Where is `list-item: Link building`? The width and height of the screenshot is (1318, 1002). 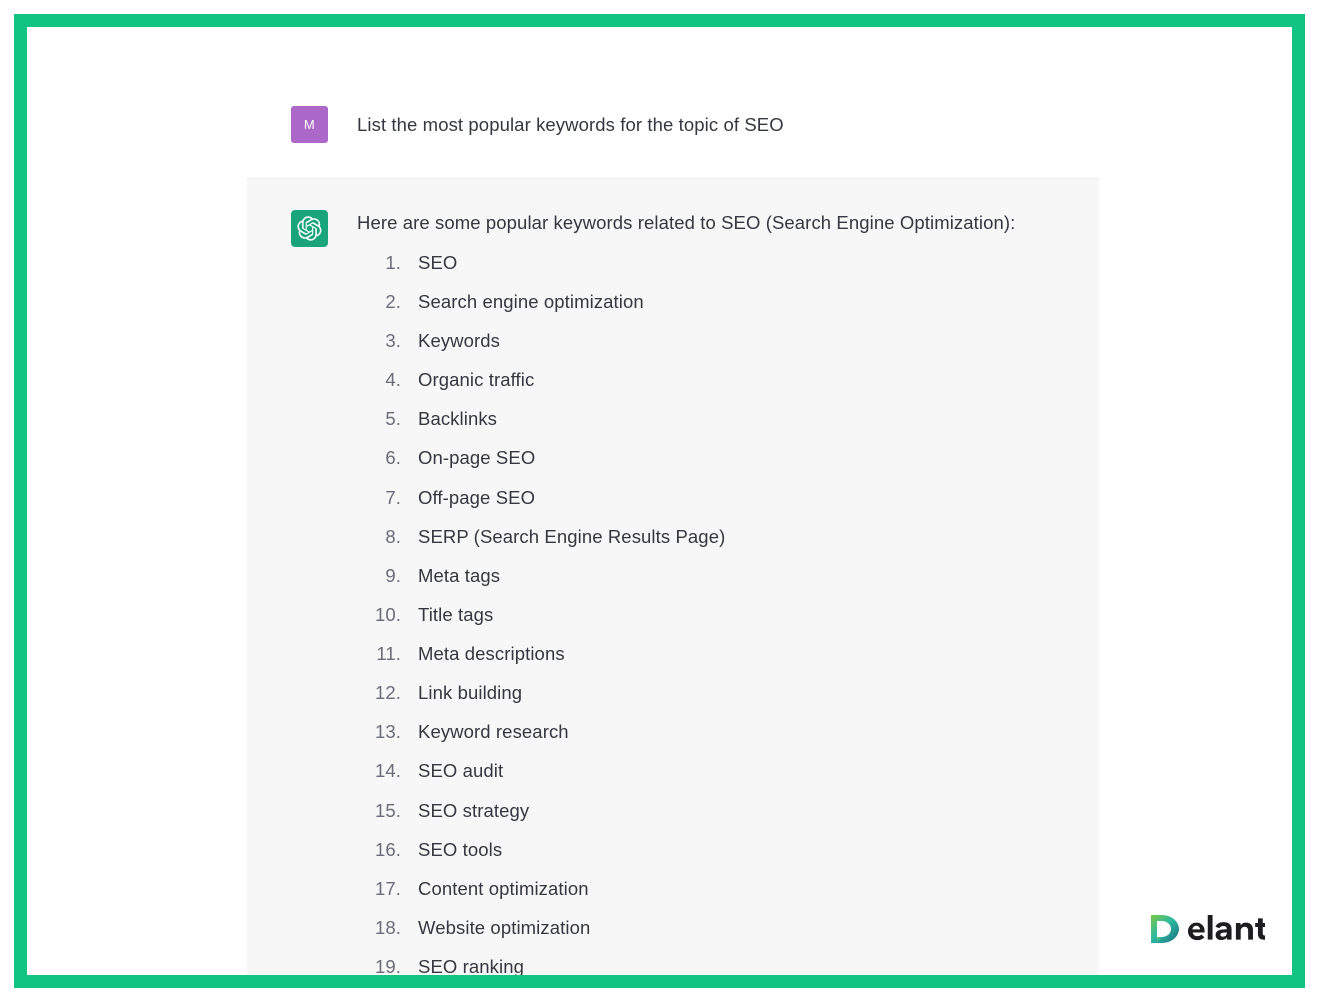
list-item: Link building is located at coordinates (440, 692).